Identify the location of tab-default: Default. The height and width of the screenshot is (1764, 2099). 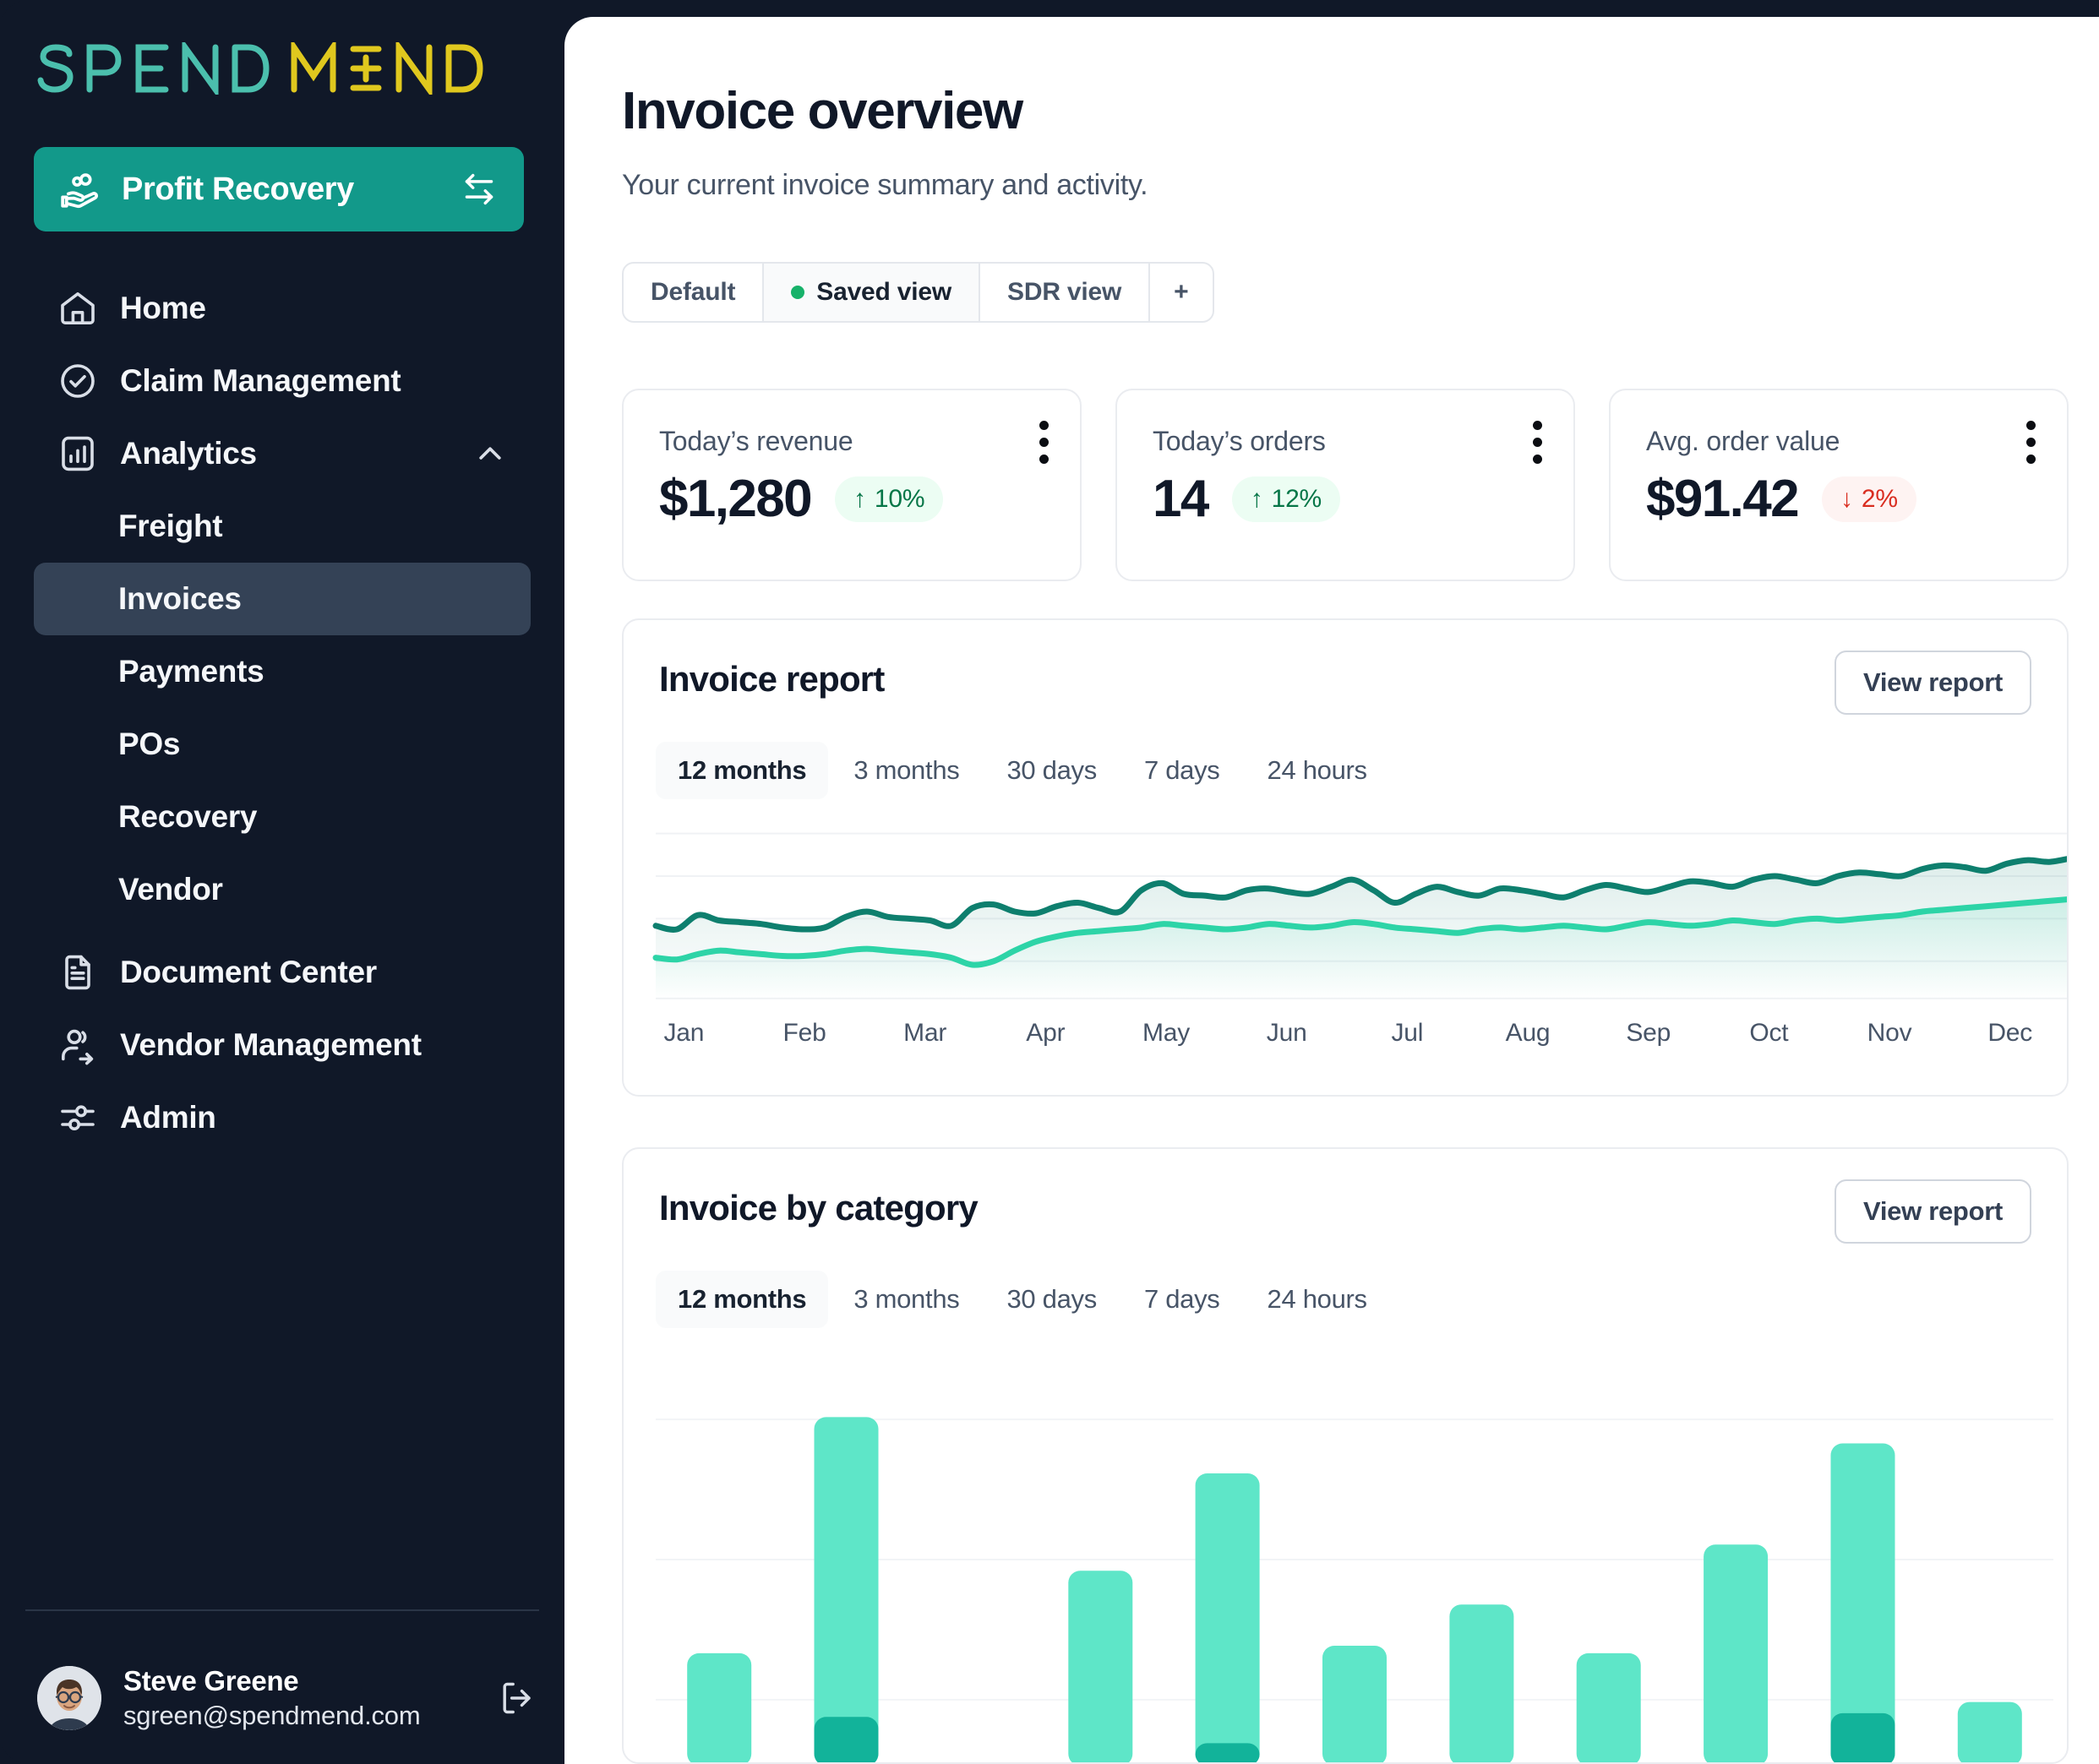
(695, 292).